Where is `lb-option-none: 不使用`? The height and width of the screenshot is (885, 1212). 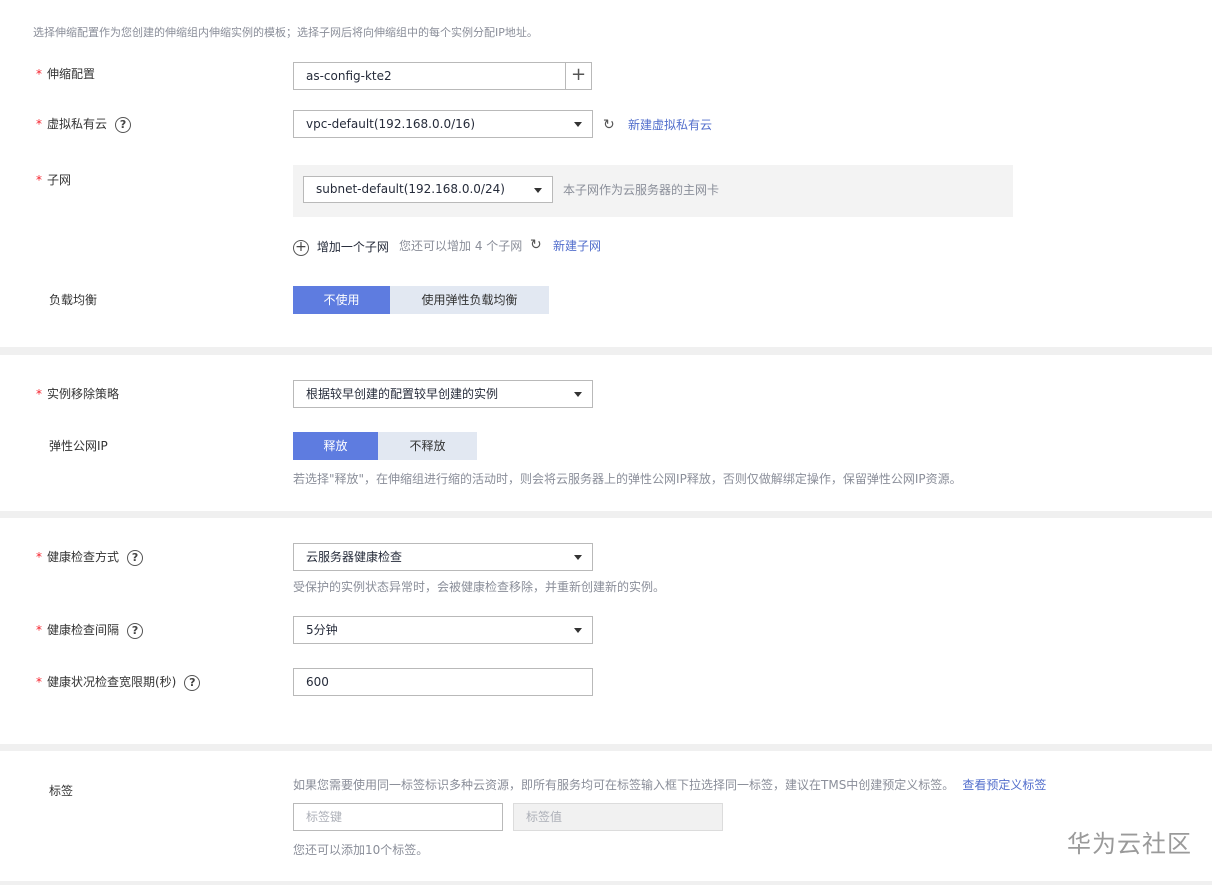 lb-option-none: 不使用 is located at coordinates (341, 300).